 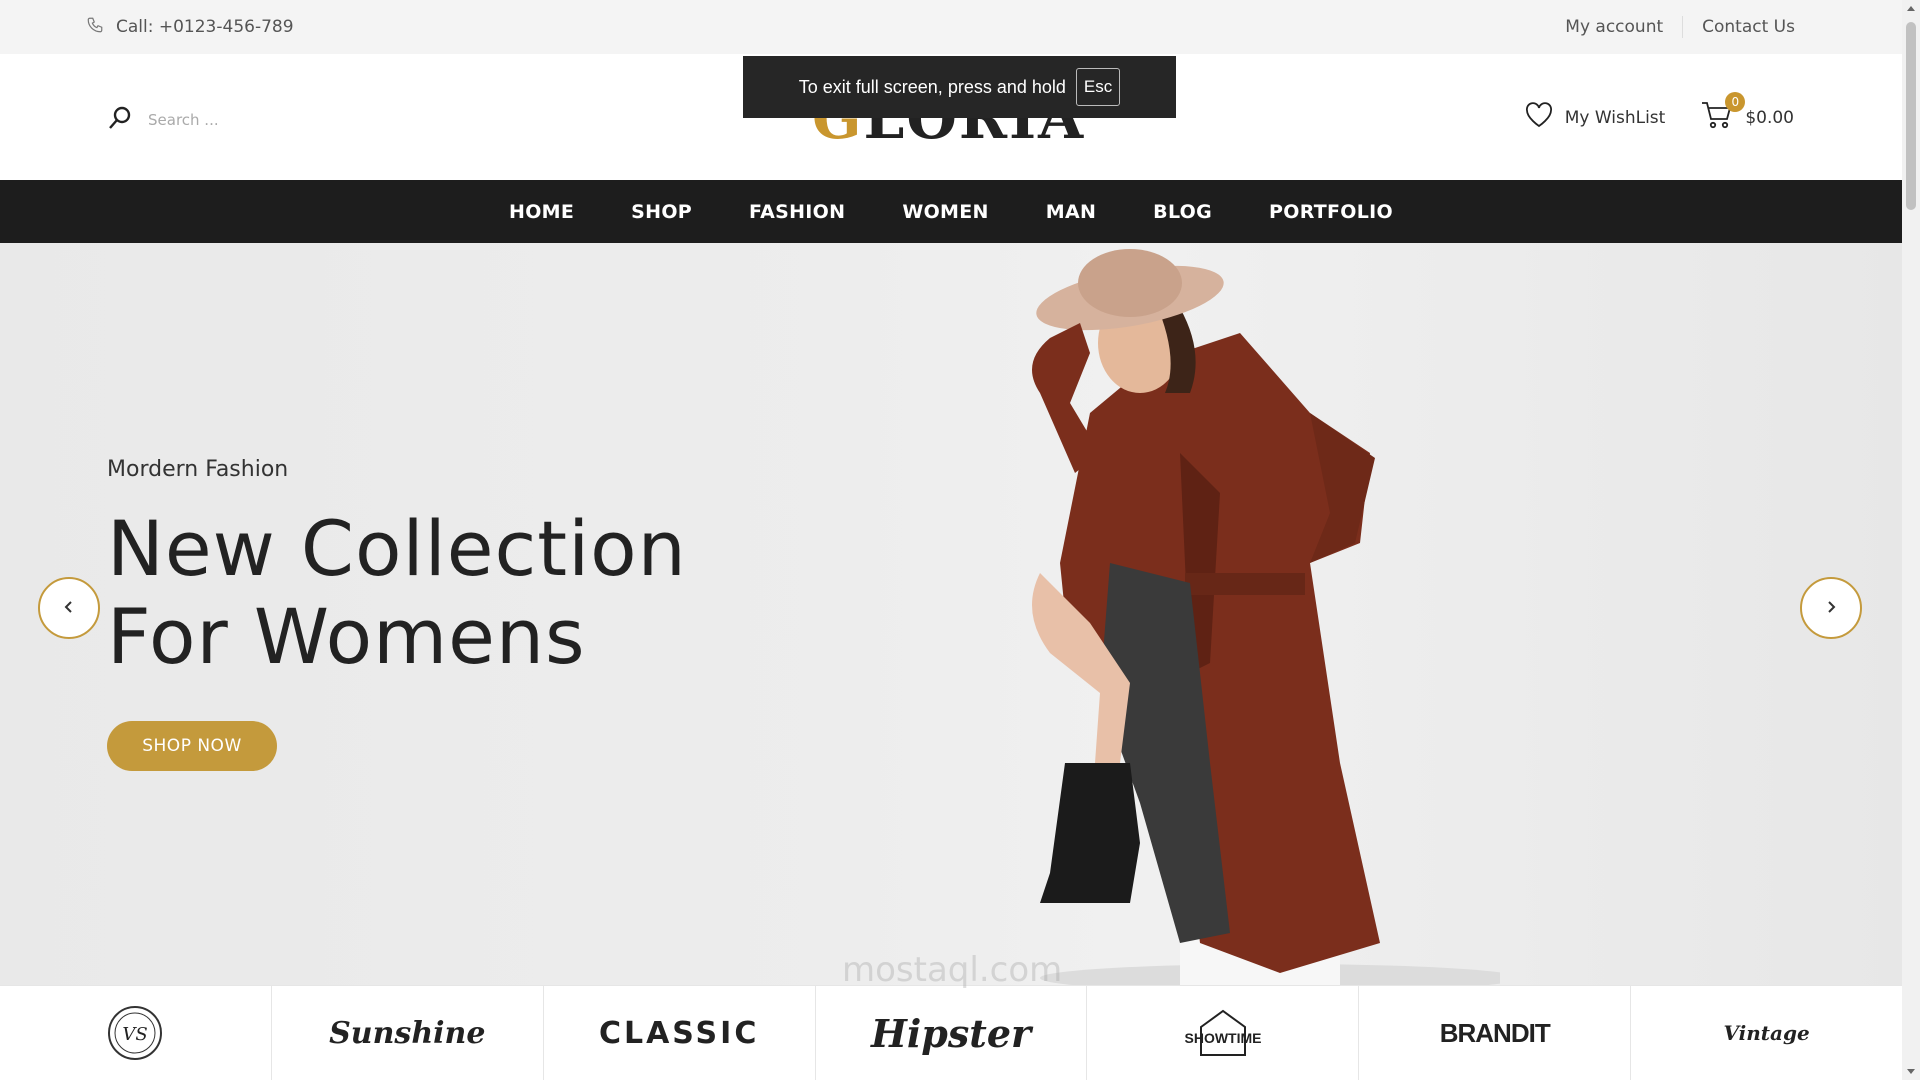 What do you see at coordinates (1911, 1071) in the screenshot?
I see `scroll-down-icon` at bounding box center [1911, 1071].